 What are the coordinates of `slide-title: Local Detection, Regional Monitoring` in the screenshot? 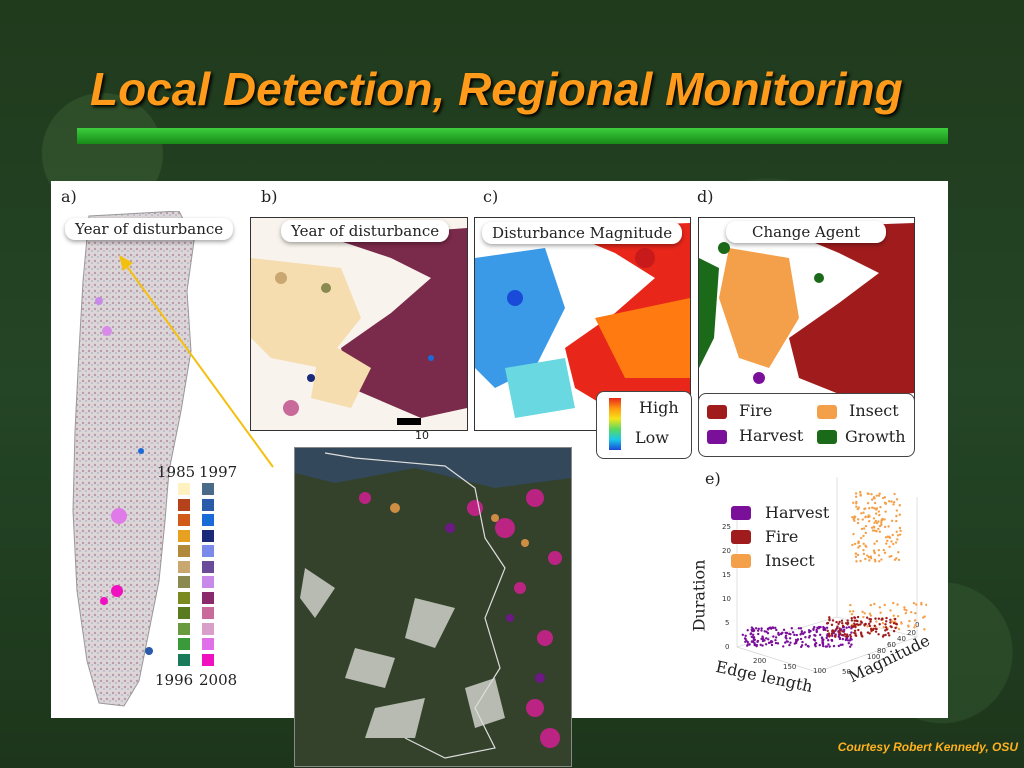 It's located at (496, 89).